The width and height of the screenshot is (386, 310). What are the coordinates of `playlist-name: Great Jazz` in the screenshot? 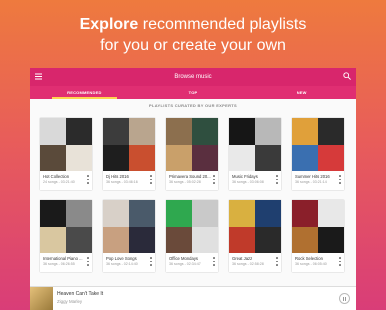 It's located at (242, 258).